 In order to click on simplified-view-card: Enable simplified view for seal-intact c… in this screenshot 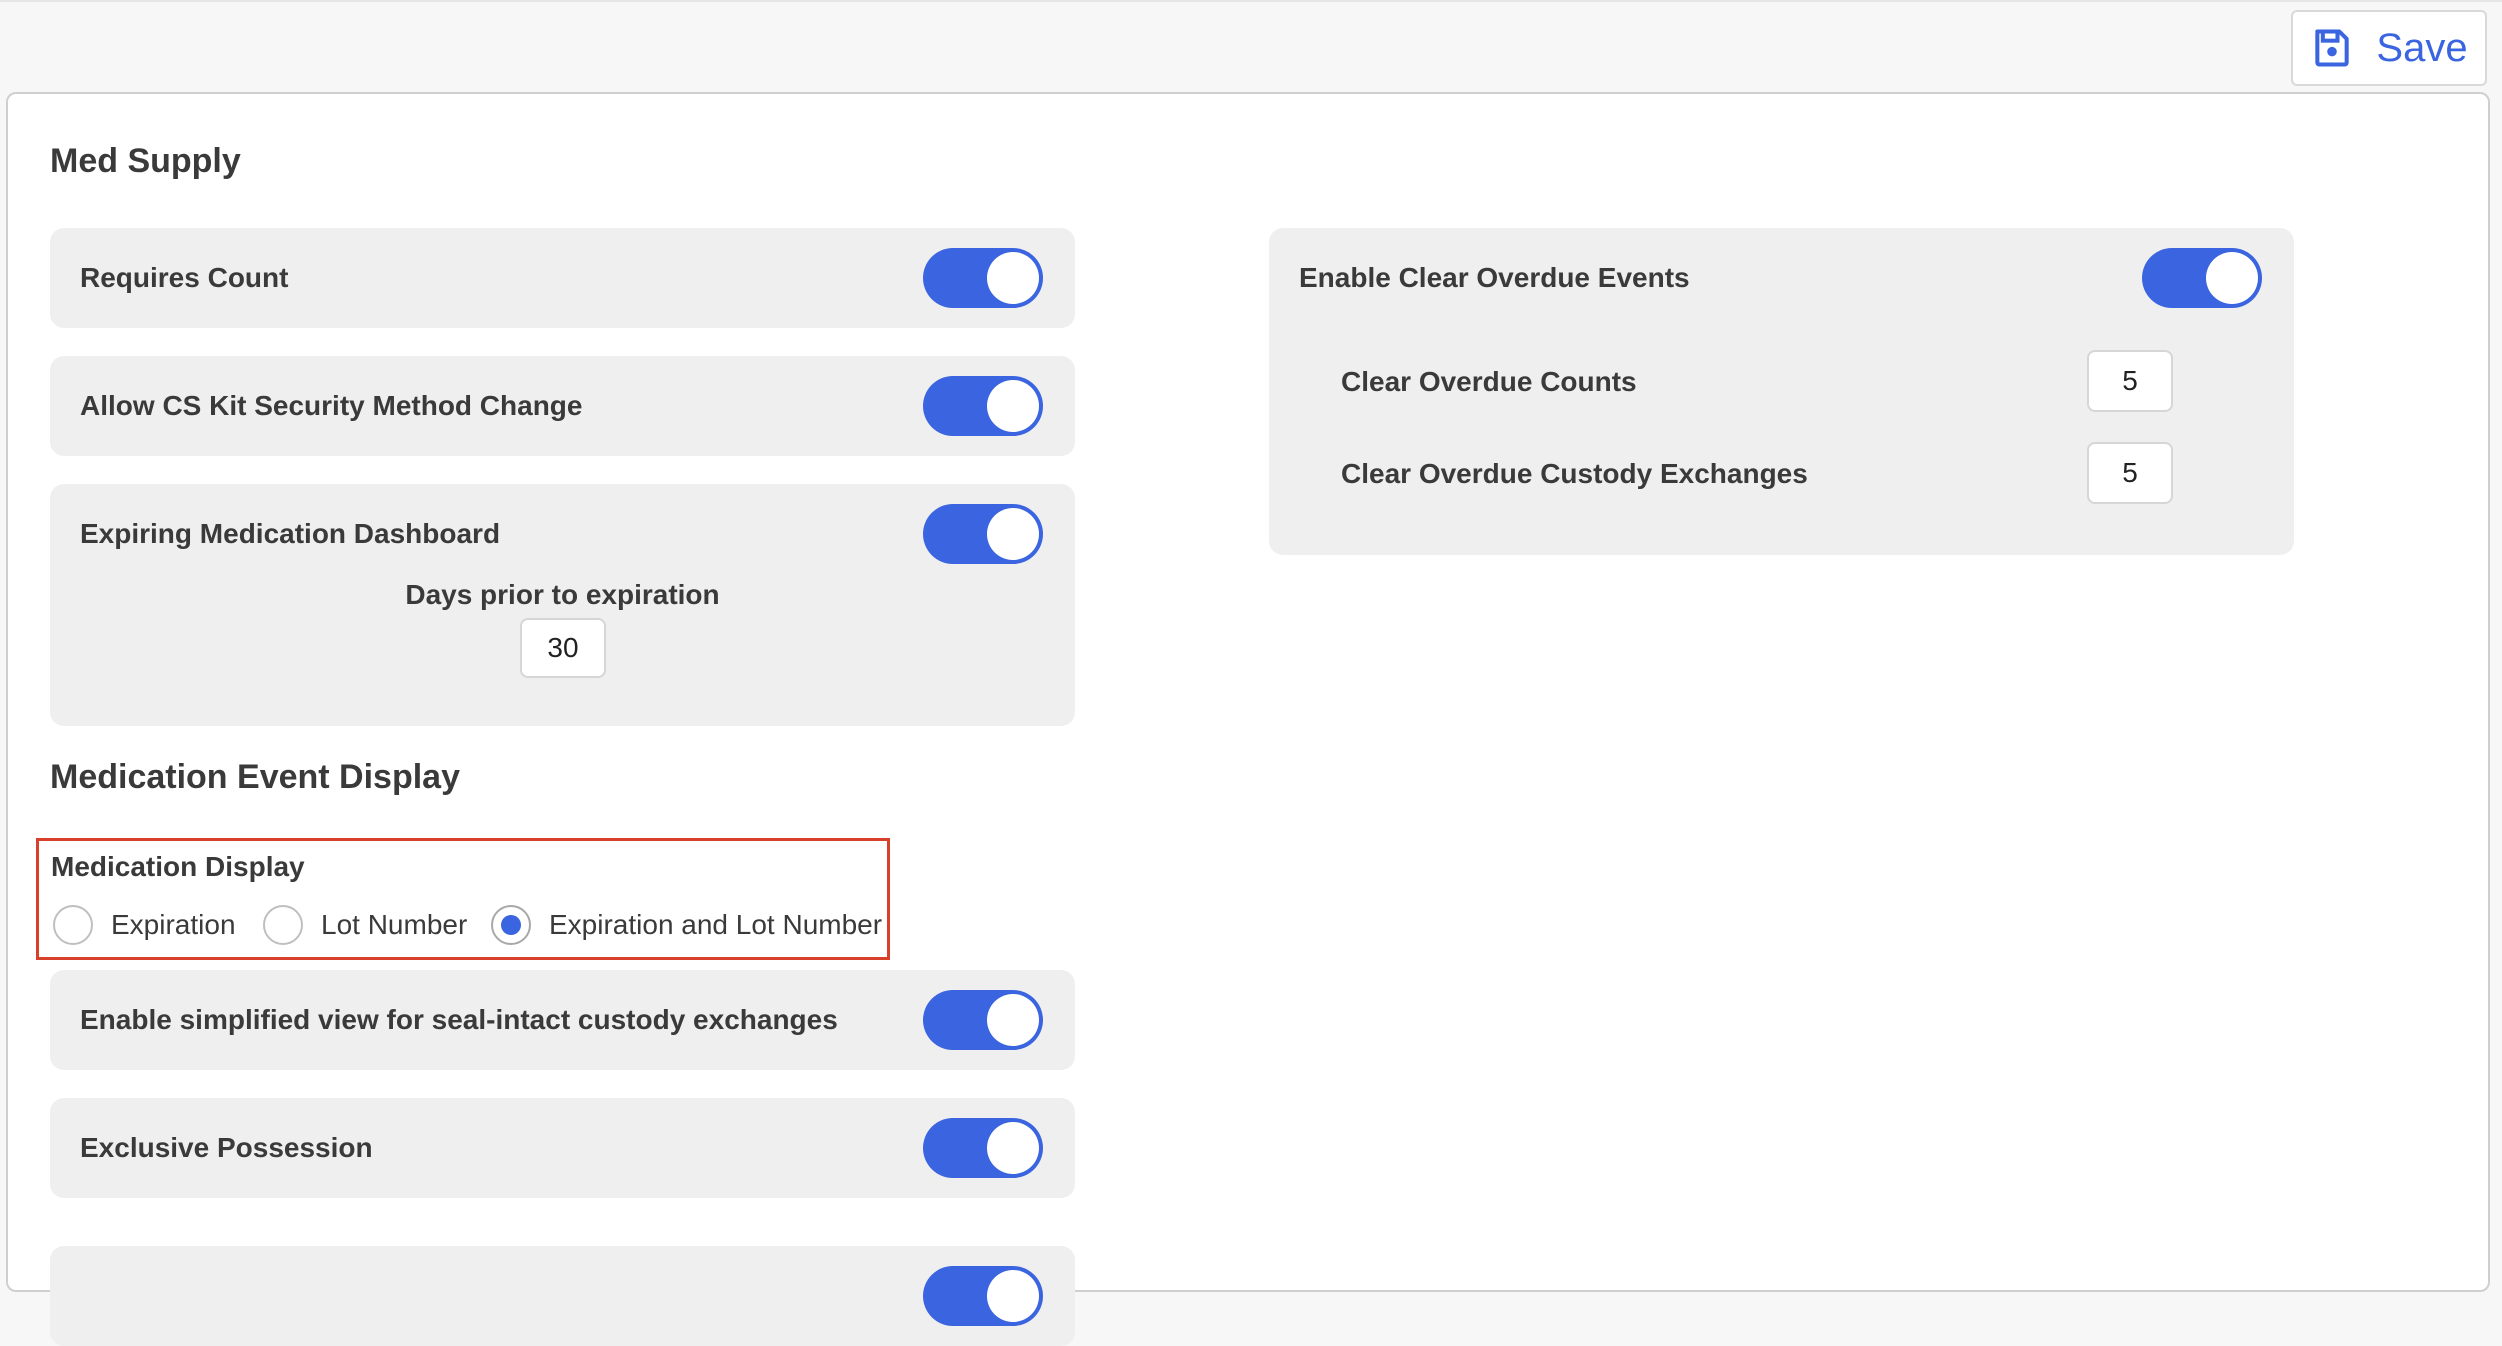, I will do `click(562, 1020)`.